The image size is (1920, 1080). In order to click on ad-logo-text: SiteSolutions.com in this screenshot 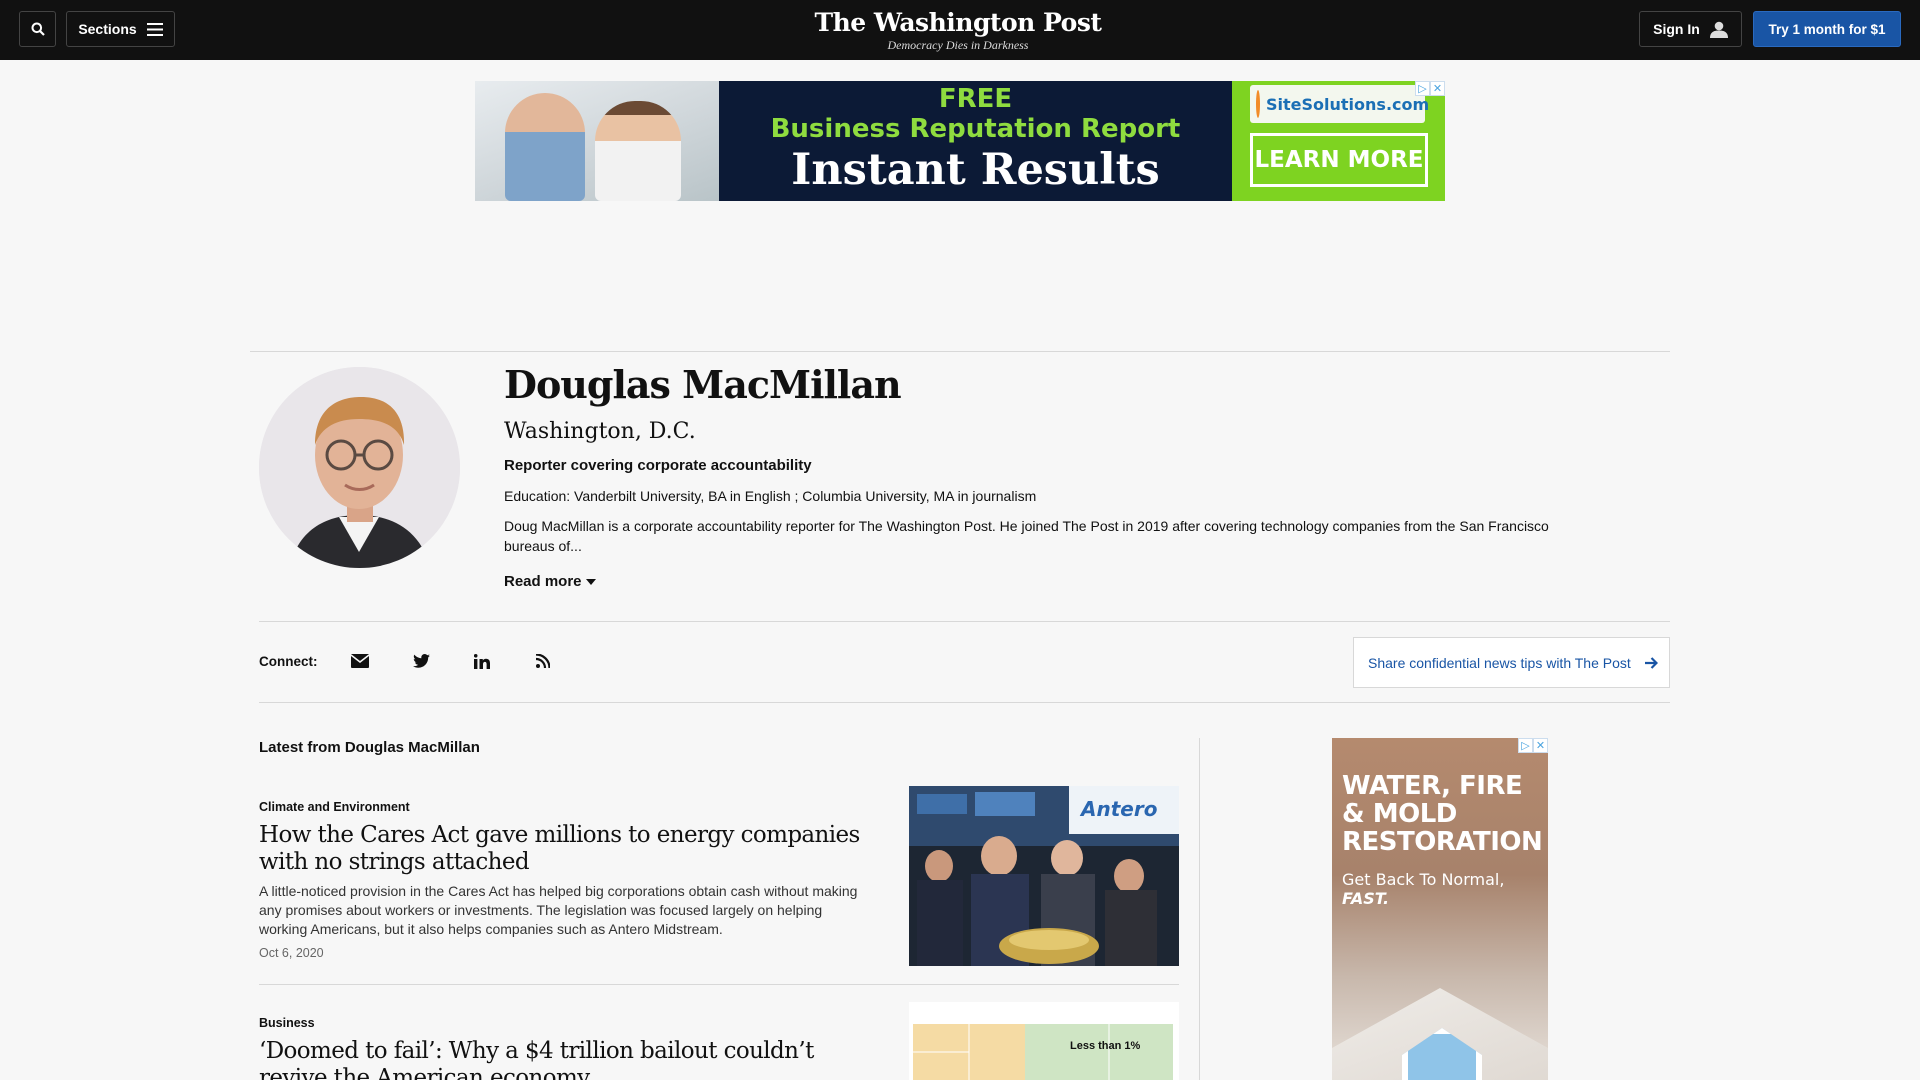, I will do `click(1348, 104)`.